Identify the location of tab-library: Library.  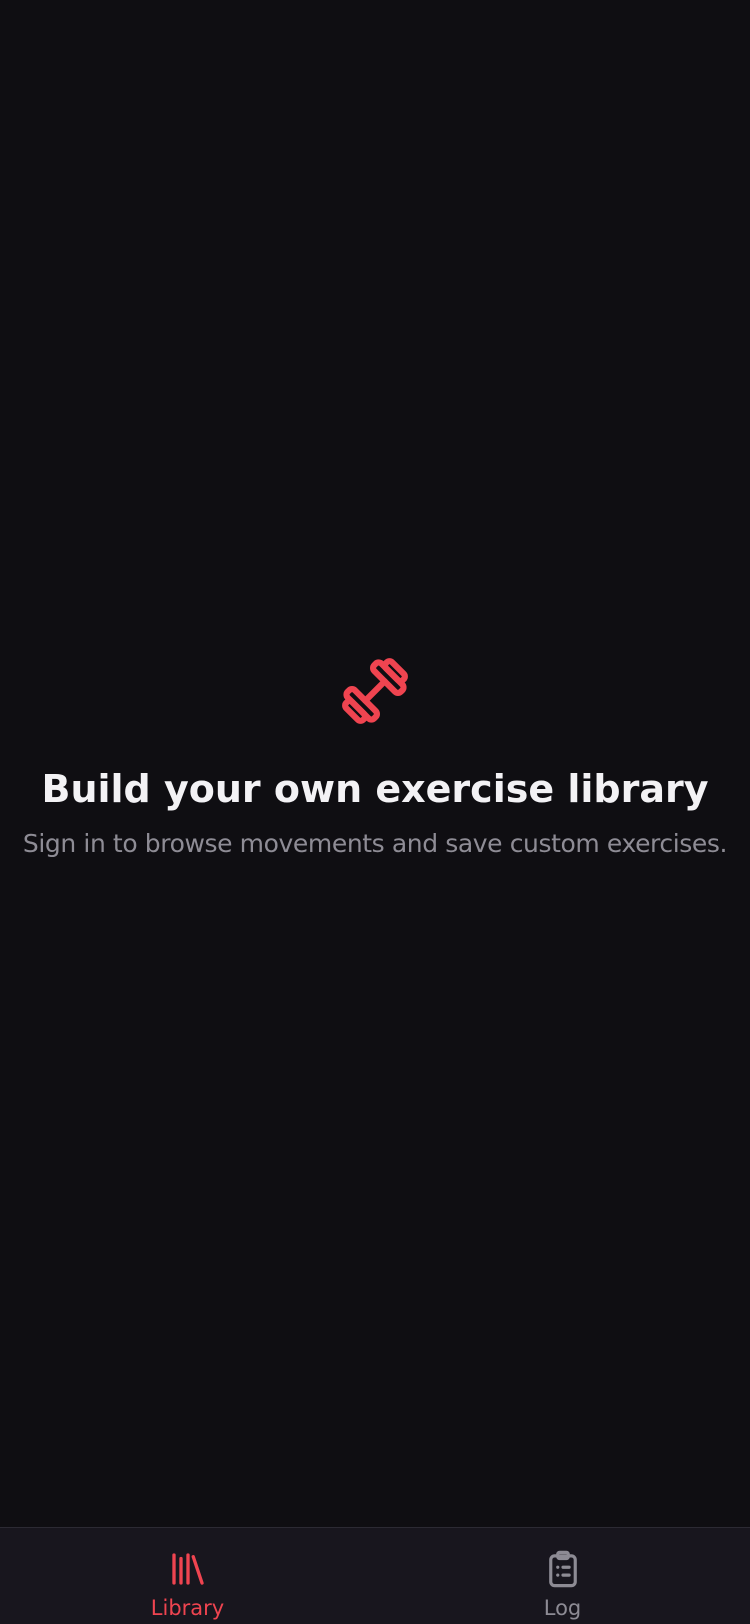
(187, 1576).